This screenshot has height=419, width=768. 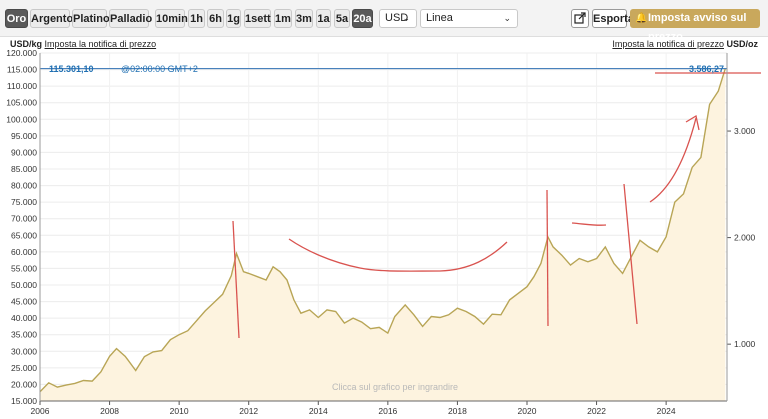 I want to click on y-tick-label-left: 35.000, so click(x=24, y=335).